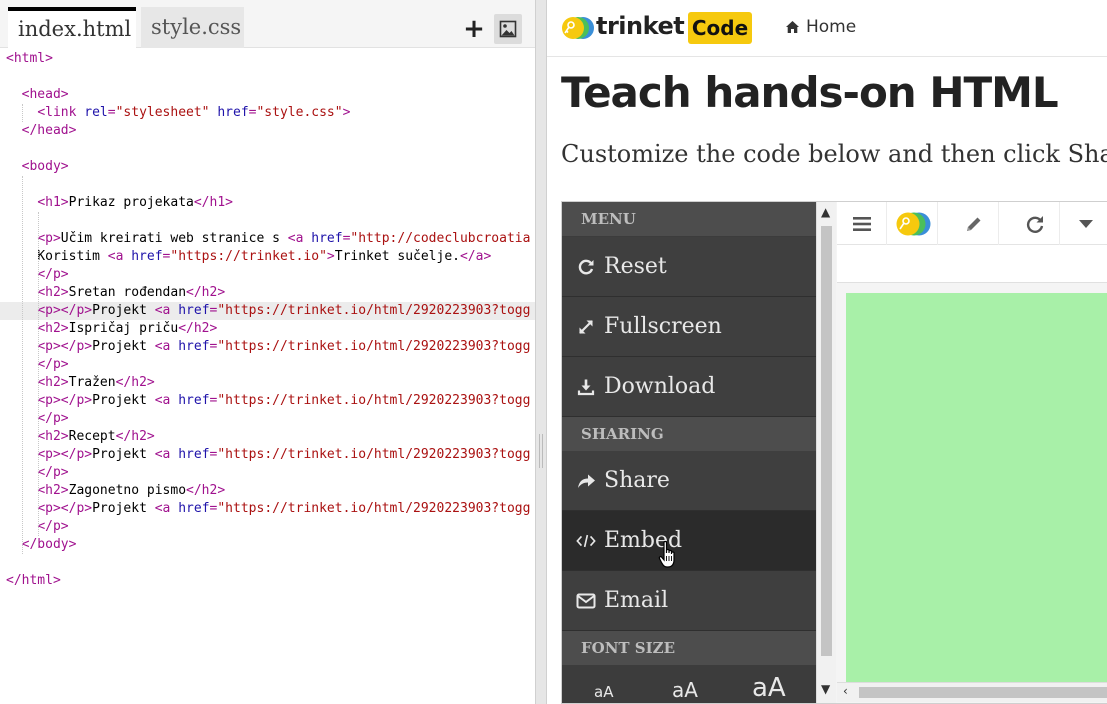 This screenshot has height=704, width=1107. I want to click on code-line: <h1>Prikaz projekata</h1>, so click(267, 203).